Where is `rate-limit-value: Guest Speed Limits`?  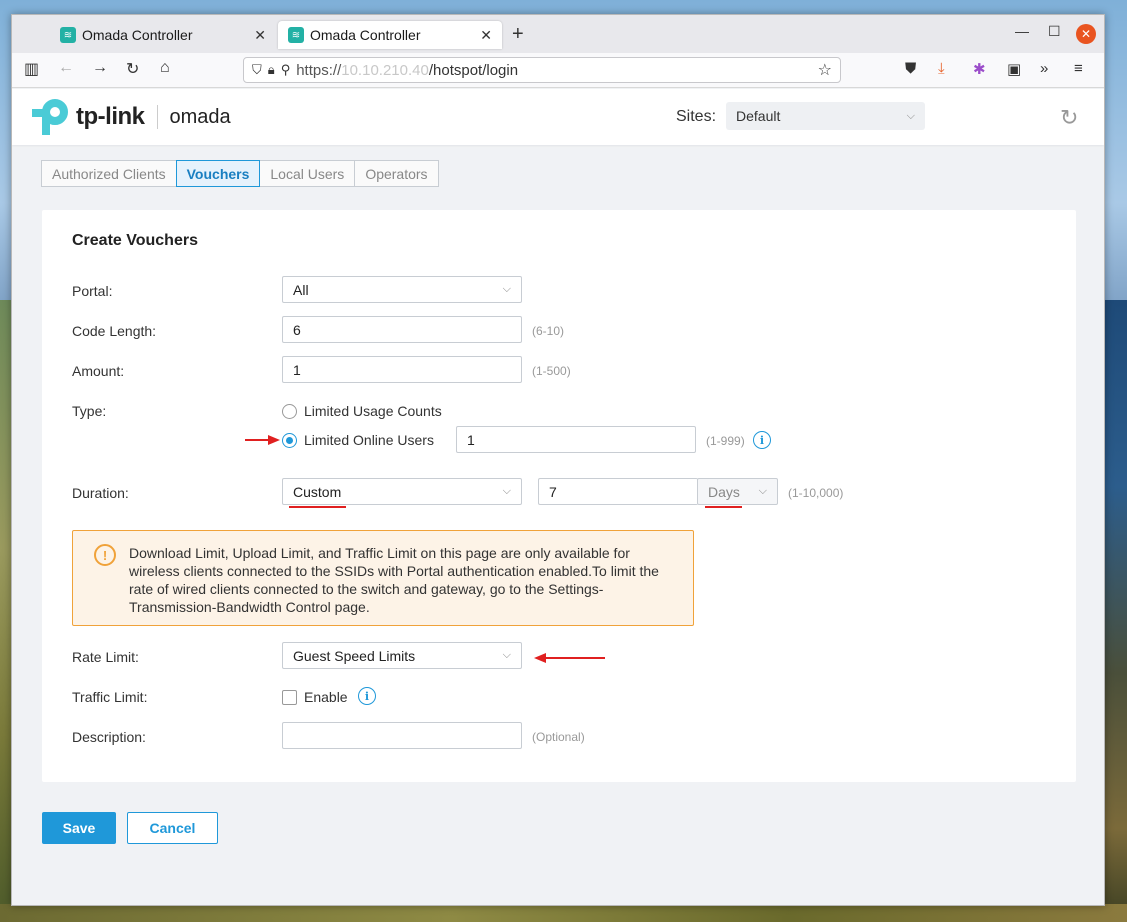 rate-limit-value: Guest Speed Limits is located at coordinates (354, 655).